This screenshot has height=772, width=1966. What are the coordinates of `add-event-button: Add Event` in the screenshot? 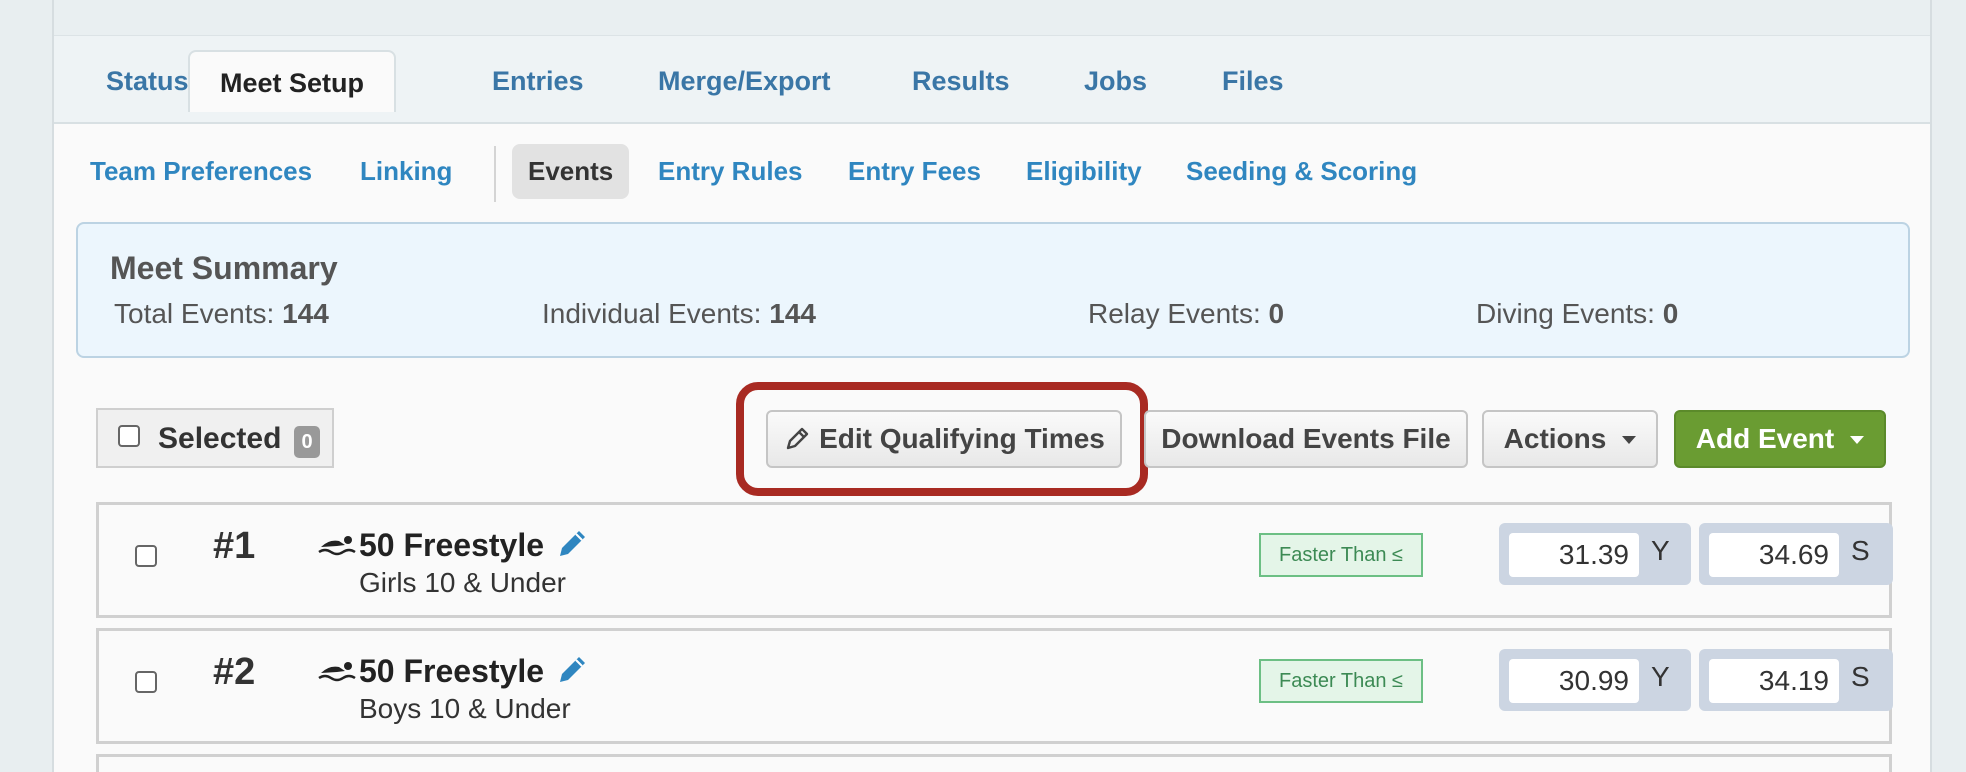 It's located at (1780, 439).